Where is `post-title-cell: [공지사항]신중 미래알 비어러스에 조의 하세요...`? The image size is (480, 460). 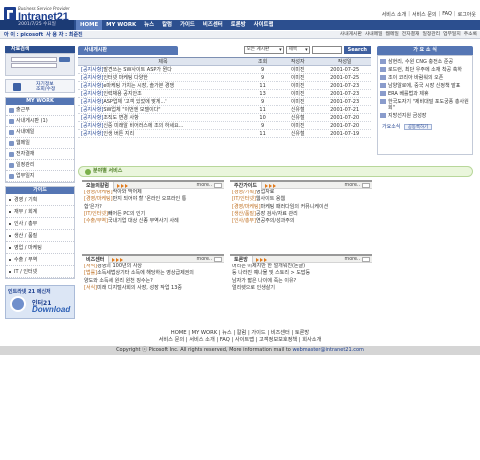
post-title-cell: [공지사항]신중 미래알 비어러스에 조의 하세요... is located at coordinates (163, 125).